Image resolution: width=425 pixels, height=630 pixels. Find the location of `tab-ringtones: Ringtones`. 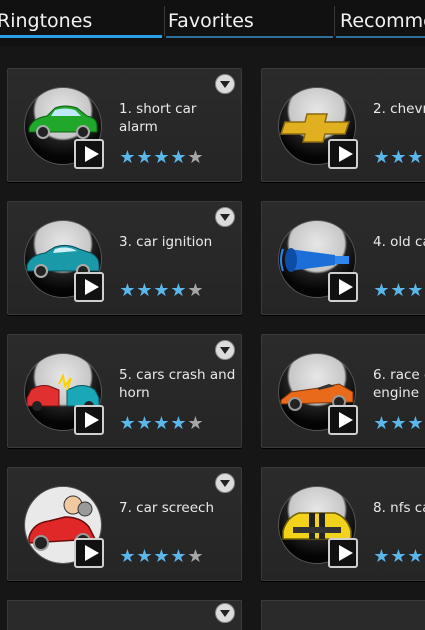

tab-ringtones: Ringtones is located at coordinates (46, 19).